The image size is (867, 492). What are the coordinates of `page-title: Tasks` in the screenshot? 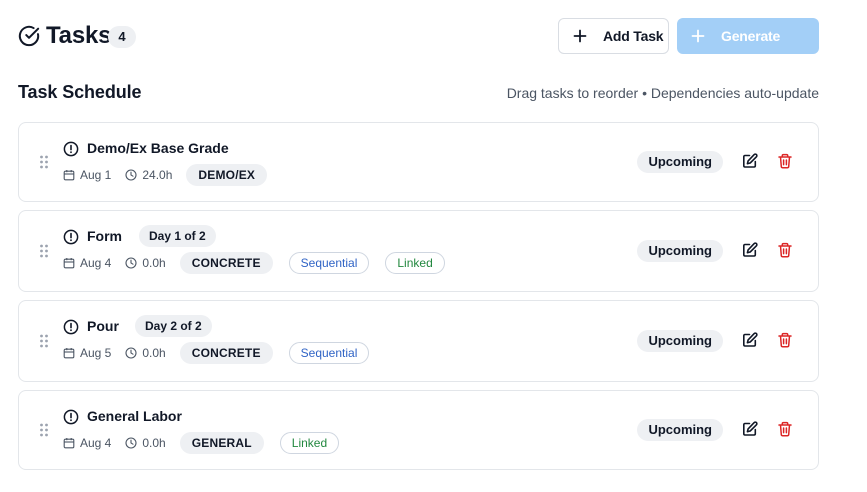 It's located at (79, 35).